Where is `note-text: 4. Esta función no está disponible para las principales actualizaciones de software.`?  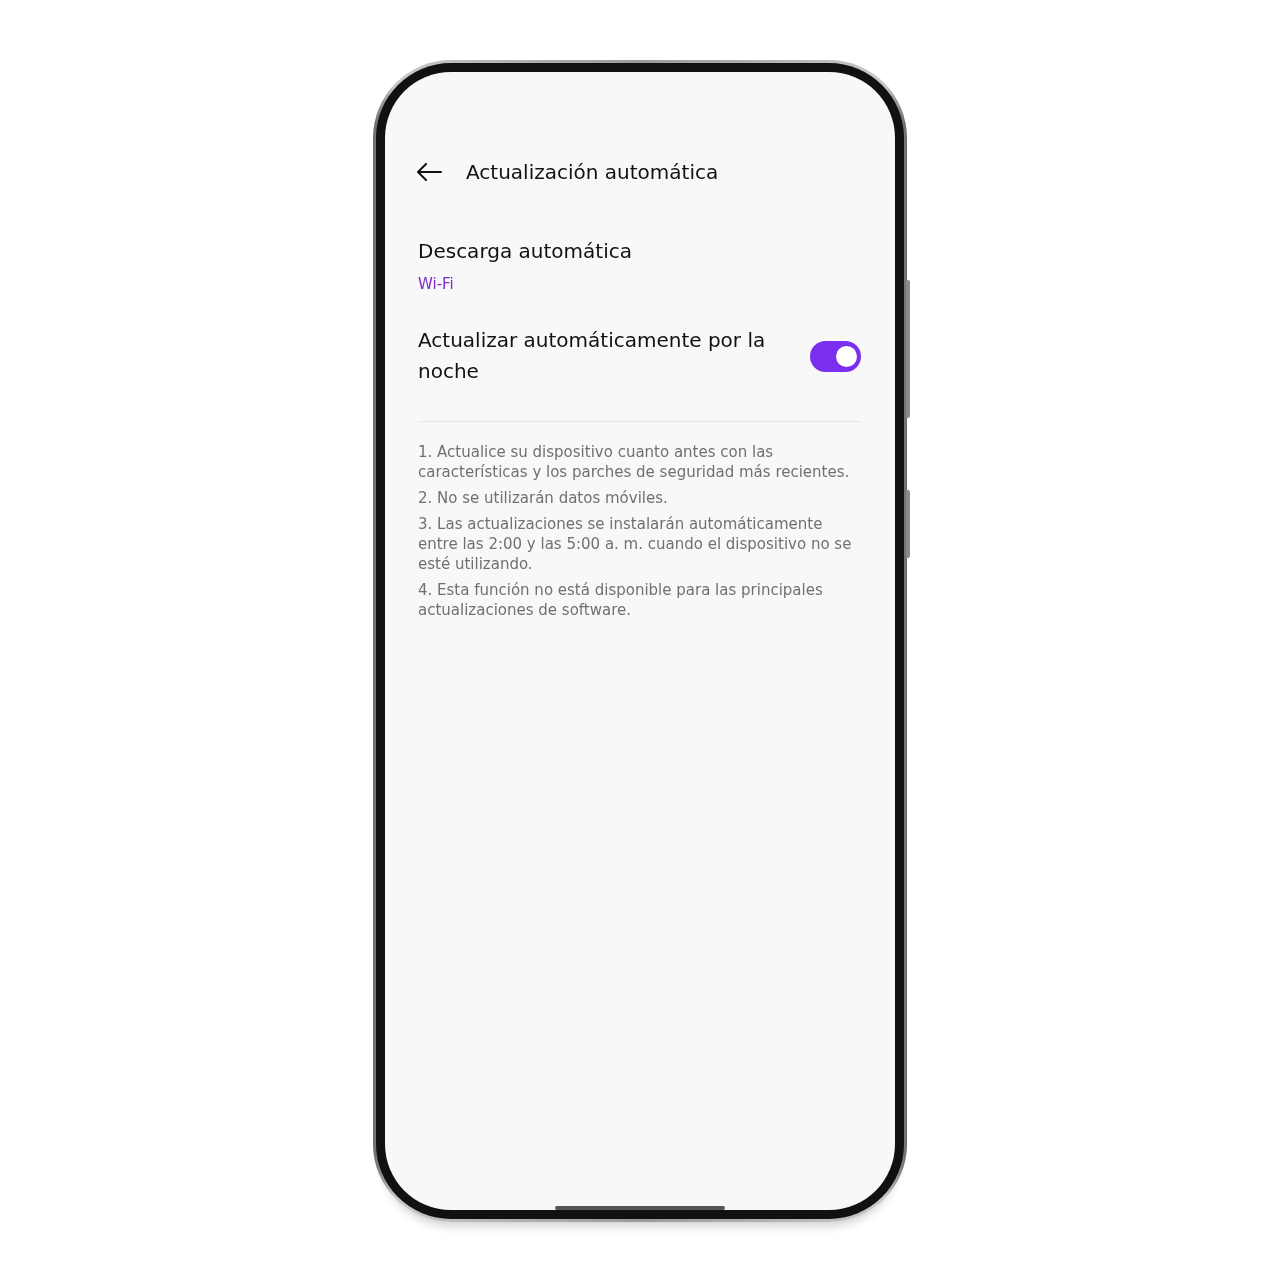 note-text: 4. Esta función no está disponible para las principales actualizaciones de software. is located at coordinates (621, 600).